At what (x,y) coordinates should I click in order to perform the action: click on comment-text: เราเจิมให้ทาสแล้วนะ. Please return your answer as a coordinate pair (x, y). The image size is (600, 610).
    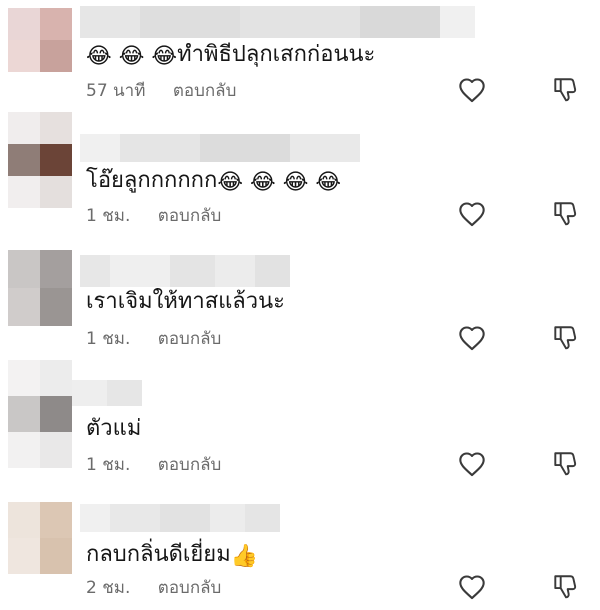
    Looking at the image, I should click on (185, 301).